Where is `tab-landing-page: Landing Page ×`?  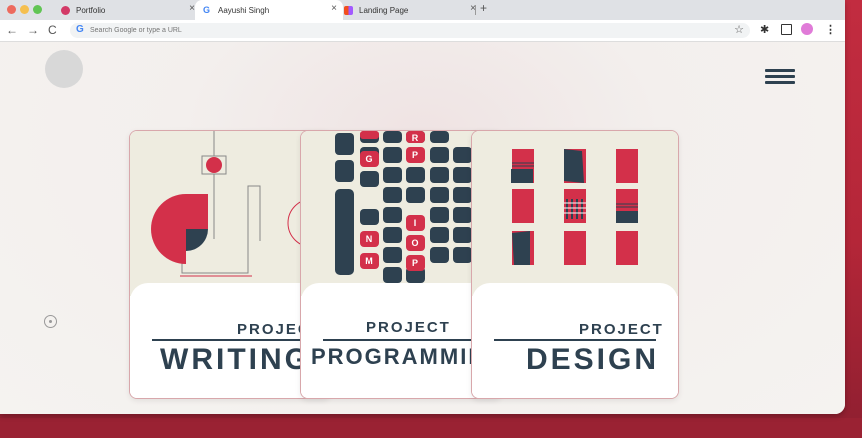 tab-landing-page: Landing Page × is located at coordinates (410, 10).